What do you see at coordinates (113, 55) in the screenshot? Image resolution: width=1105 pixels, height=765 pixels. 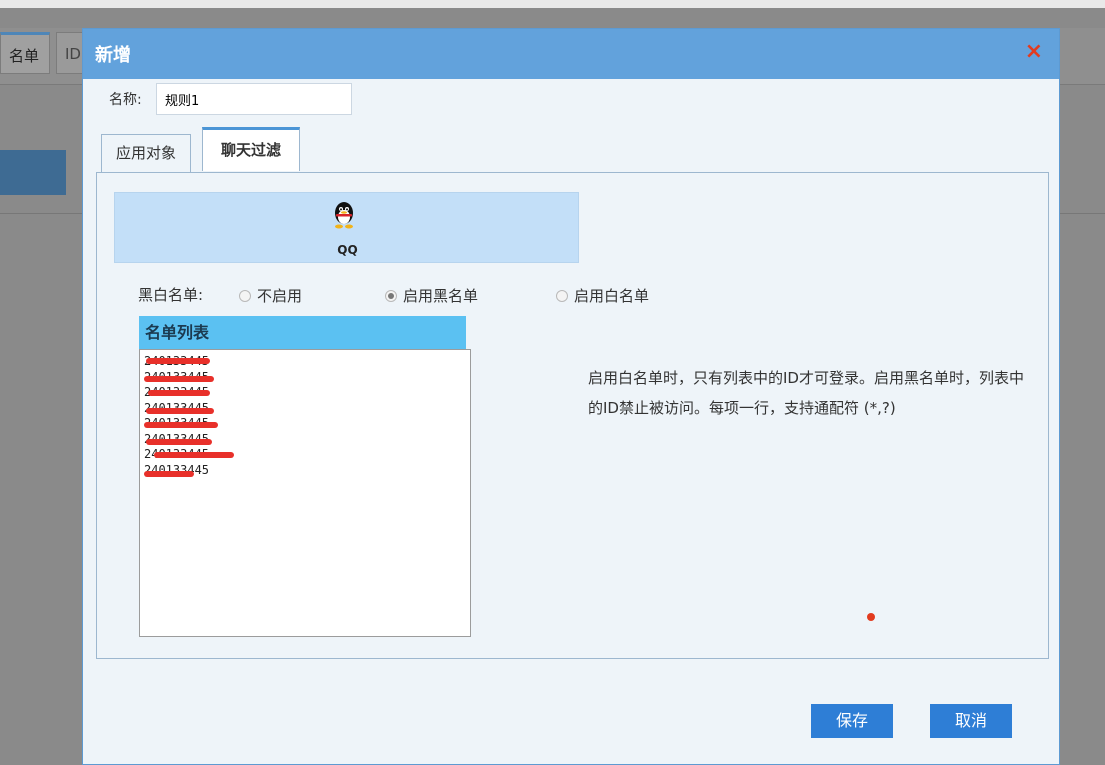 I see `dialog-title: 新增` at bounding box center [113, 55].